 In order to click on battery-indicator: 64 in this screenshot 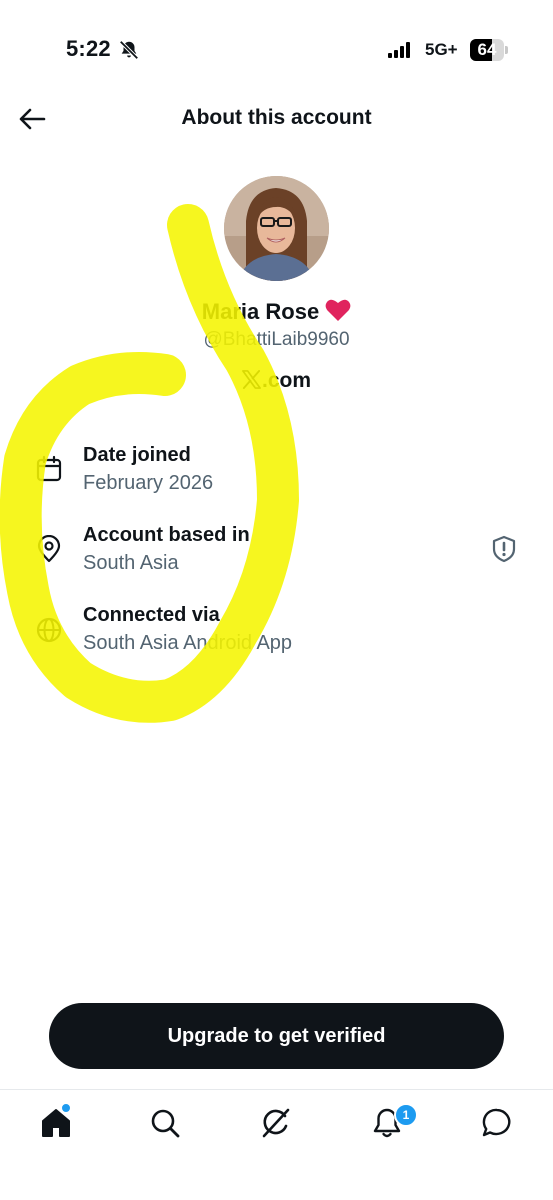, I will do `click(490, 50)`.